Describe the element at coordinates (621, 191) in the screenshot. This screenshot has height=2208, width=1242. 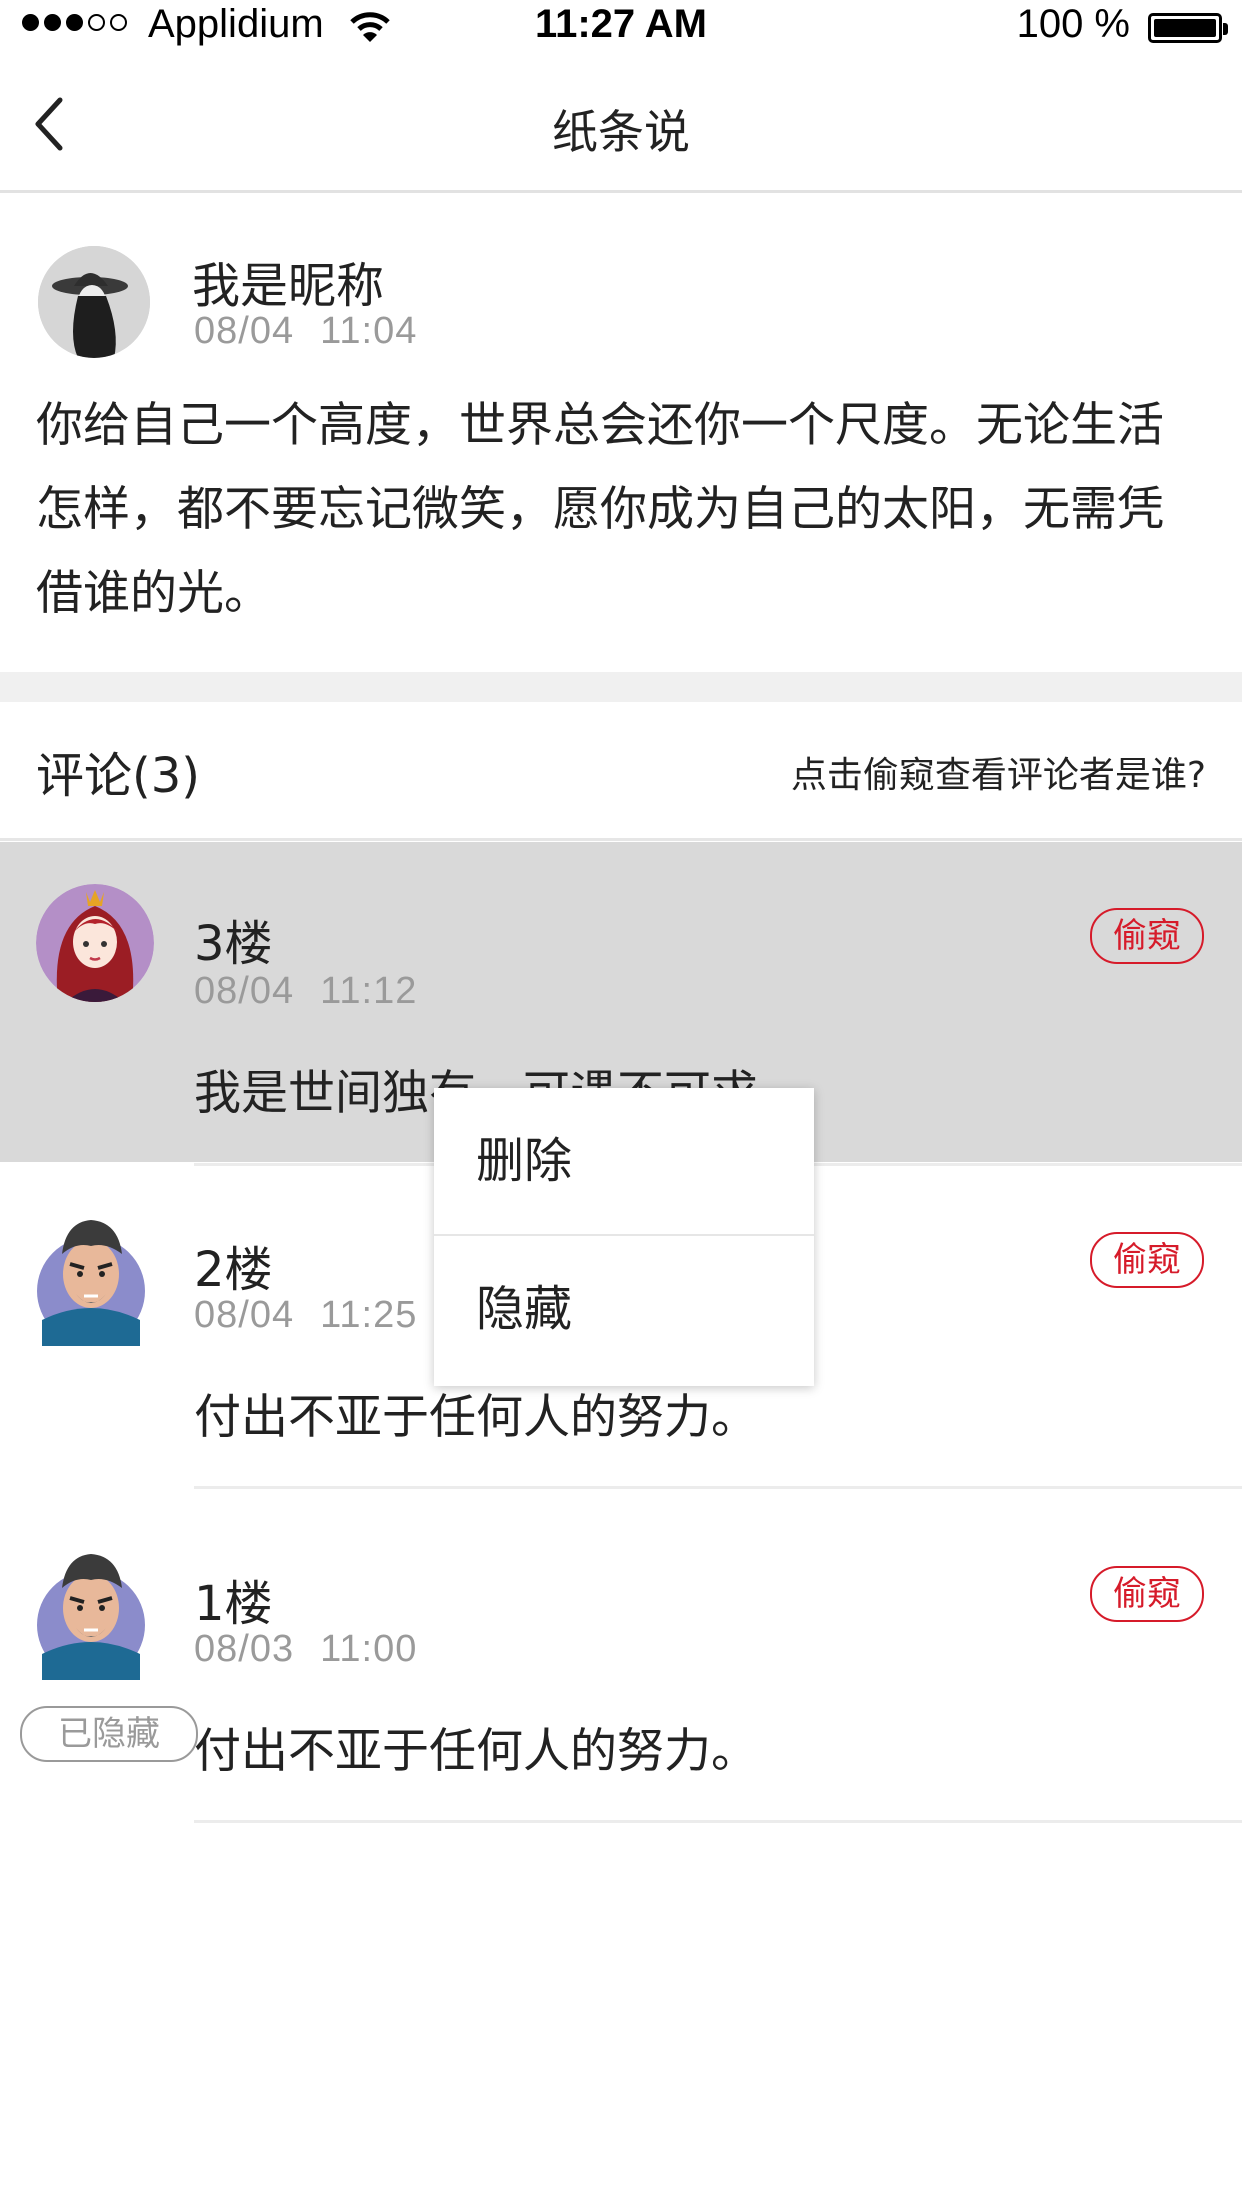
I see `nav-divider` at that location.